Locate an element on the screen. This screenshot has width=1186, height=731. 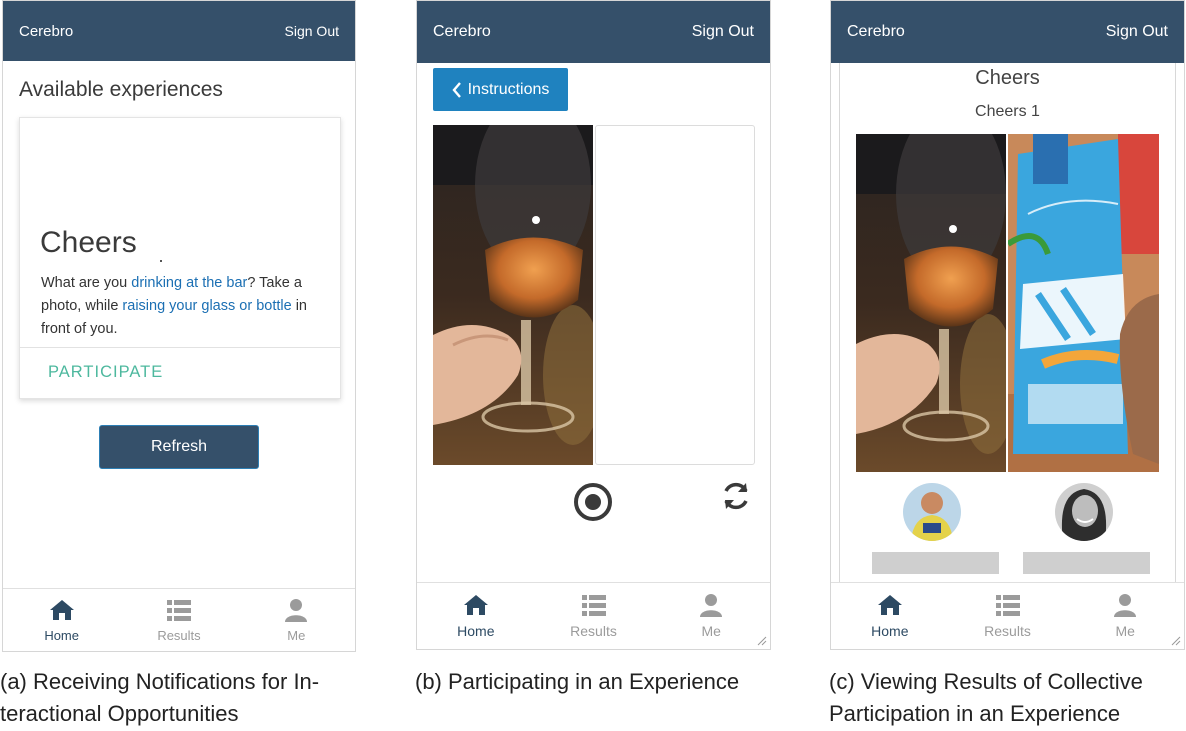
participate-button: PARTICIPATE is located at coordinates (105, 372).